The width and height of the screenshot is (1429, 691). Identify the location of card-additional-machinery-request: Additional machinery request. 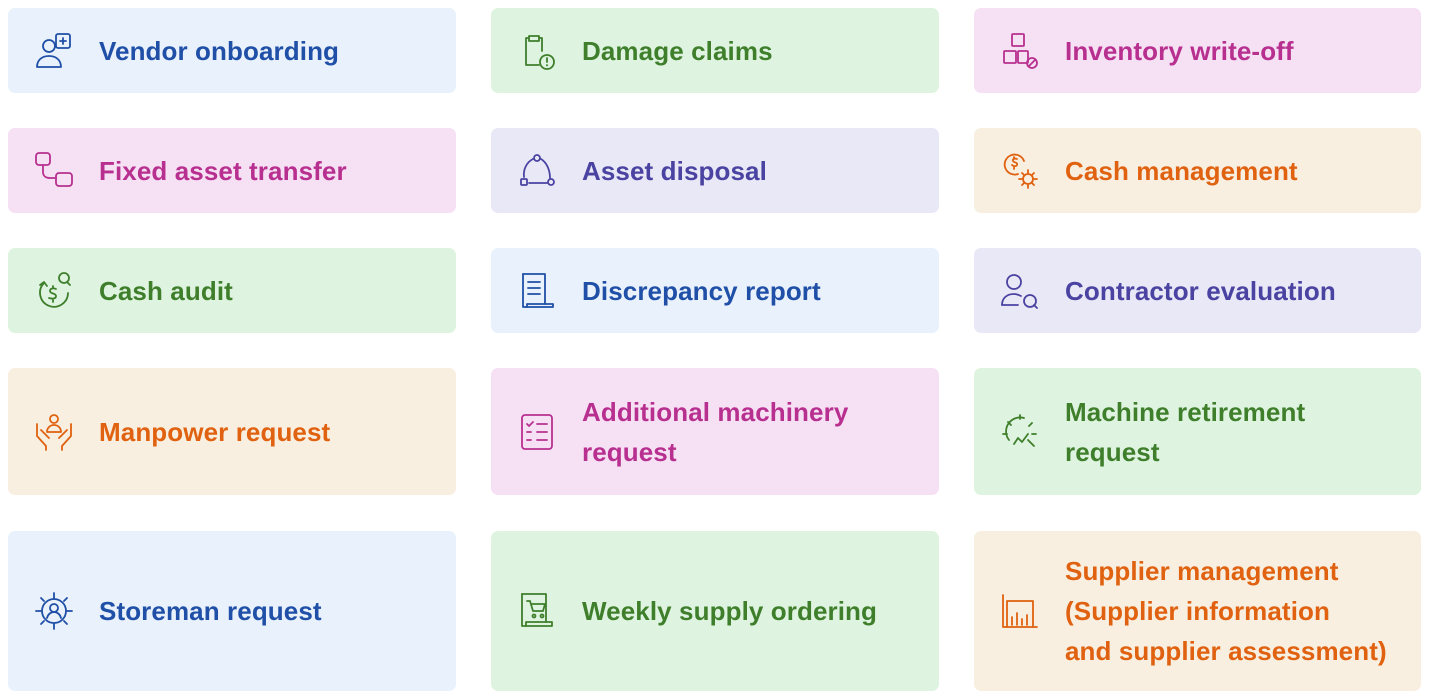
(715, 431).